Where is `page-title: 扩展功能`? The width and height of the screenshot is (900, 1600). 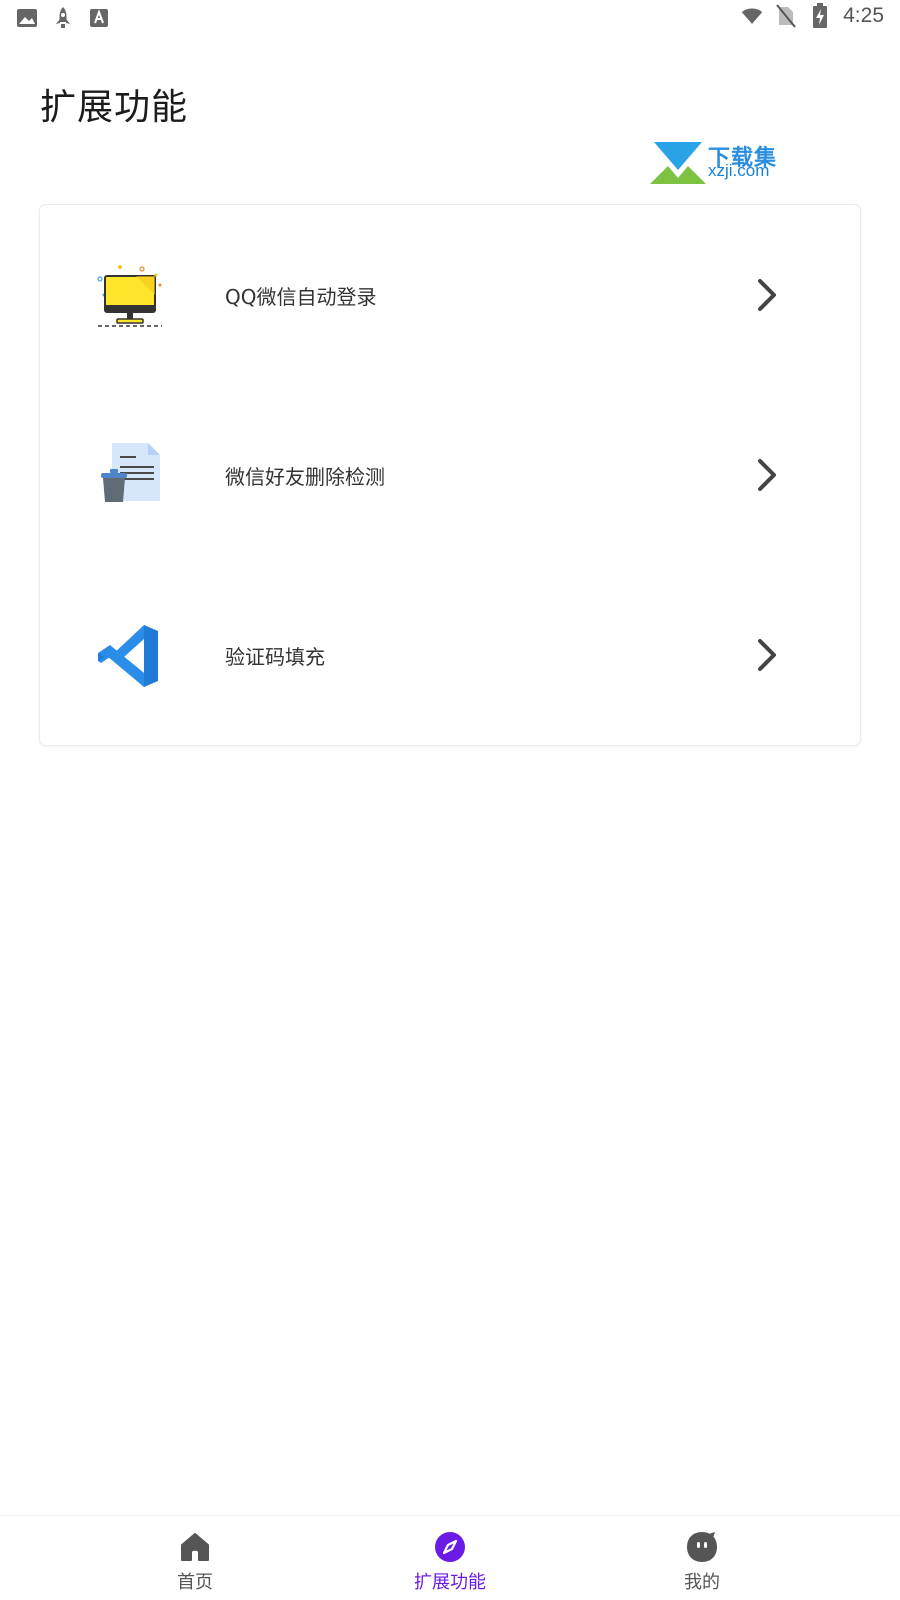 page-title: 扩展功能 is located at coordinates (114, 107).